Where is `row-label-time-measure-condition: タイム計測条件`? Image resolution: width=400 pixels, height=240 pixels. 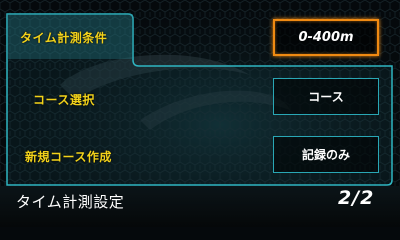 row-label-time-measure-condition: タイム計測条件 is located at coordinates (64, 38).